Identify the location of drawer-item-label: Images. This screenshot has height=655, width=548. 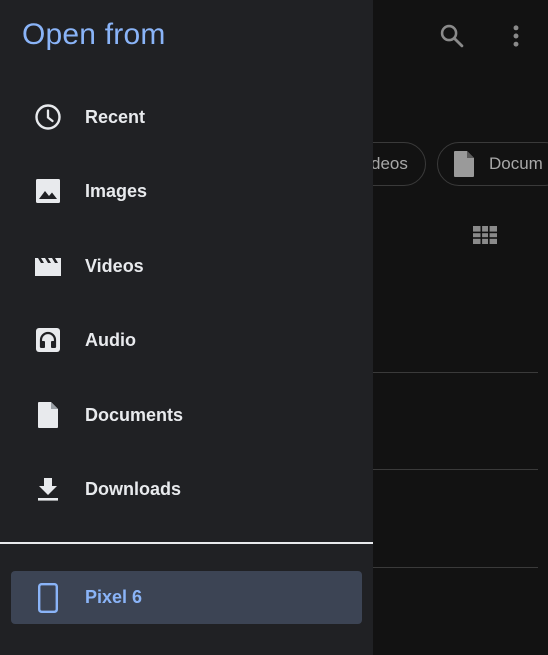
(116, 190).